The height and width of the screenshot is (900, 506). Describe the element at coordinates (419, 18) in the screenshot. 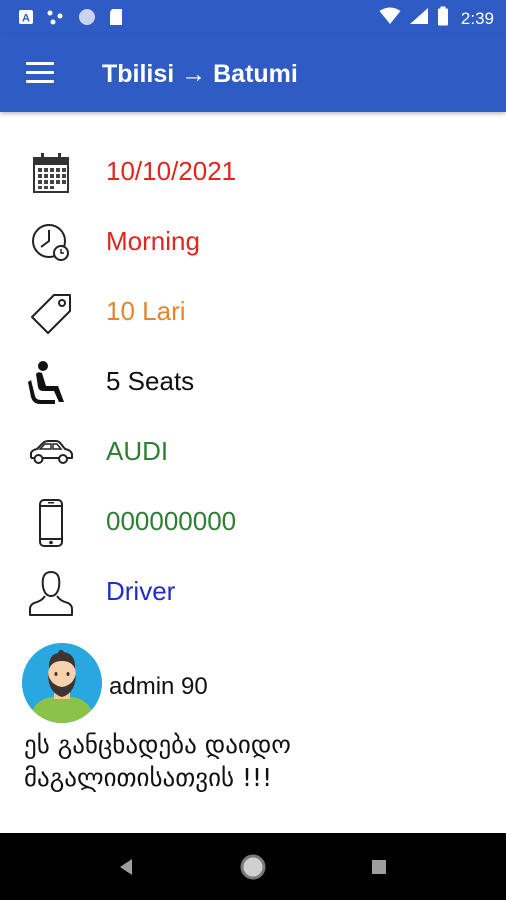

I see `signal-icon` at that location.